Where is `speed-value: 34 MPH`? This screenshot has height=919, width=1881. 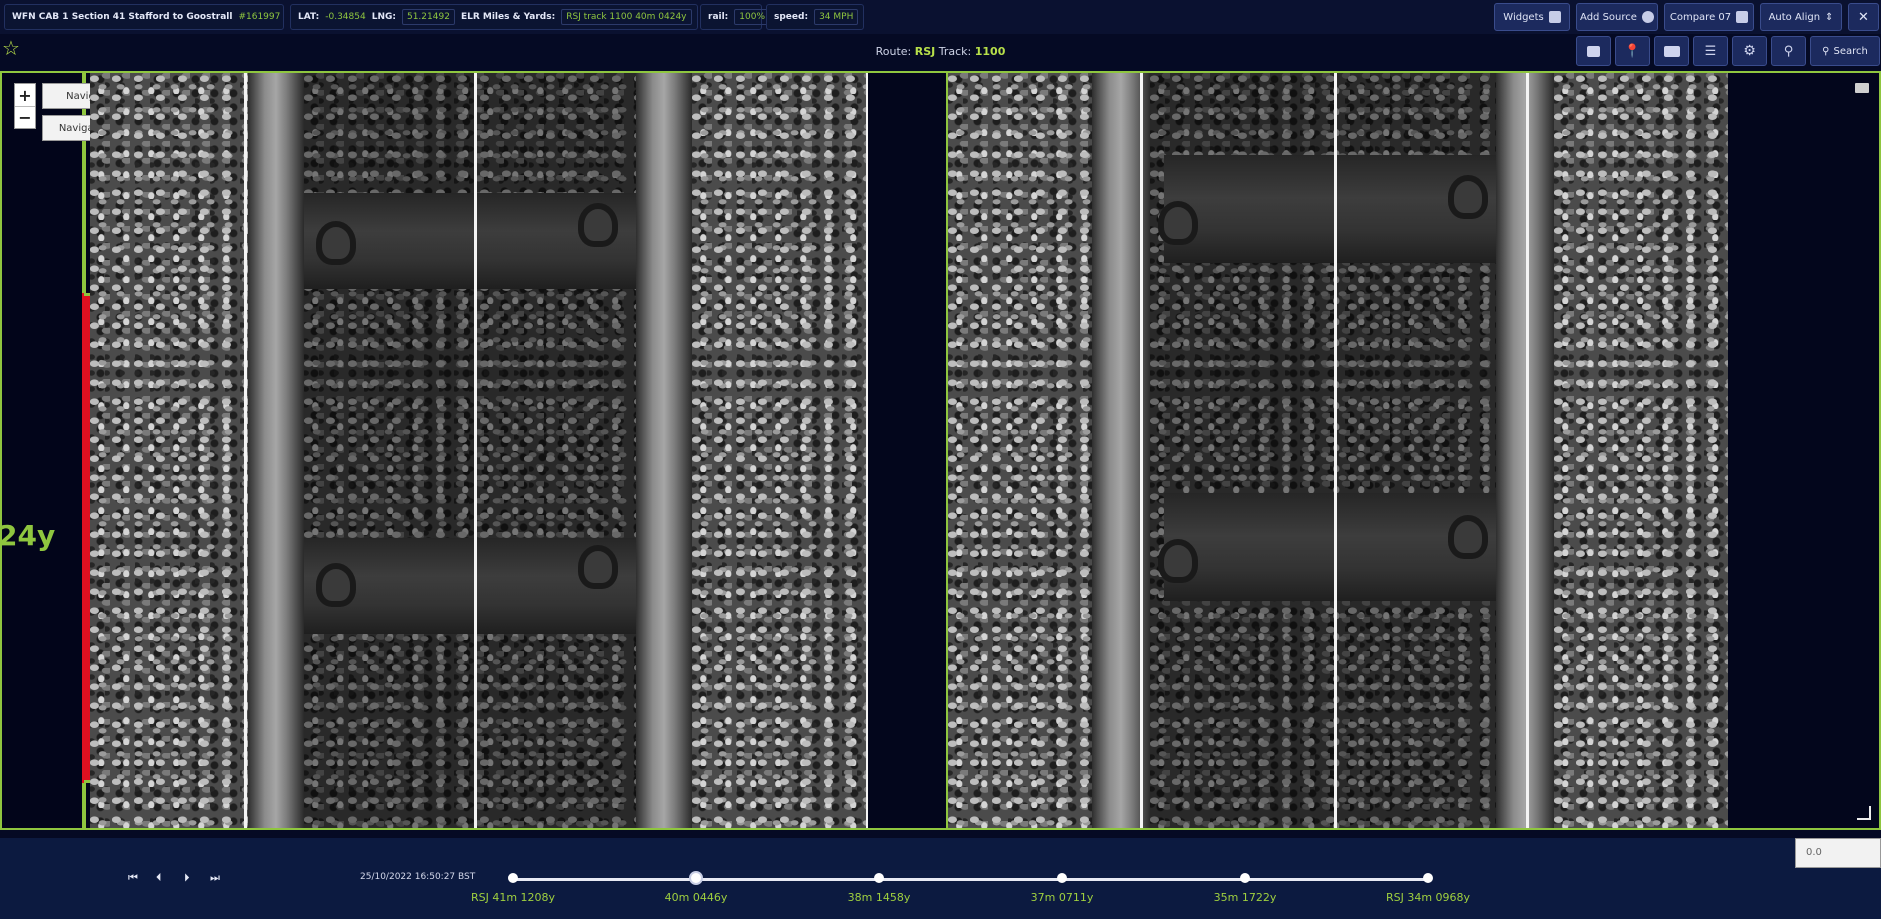 speed-value: 34 MPH is located at coordinates (836, 17).